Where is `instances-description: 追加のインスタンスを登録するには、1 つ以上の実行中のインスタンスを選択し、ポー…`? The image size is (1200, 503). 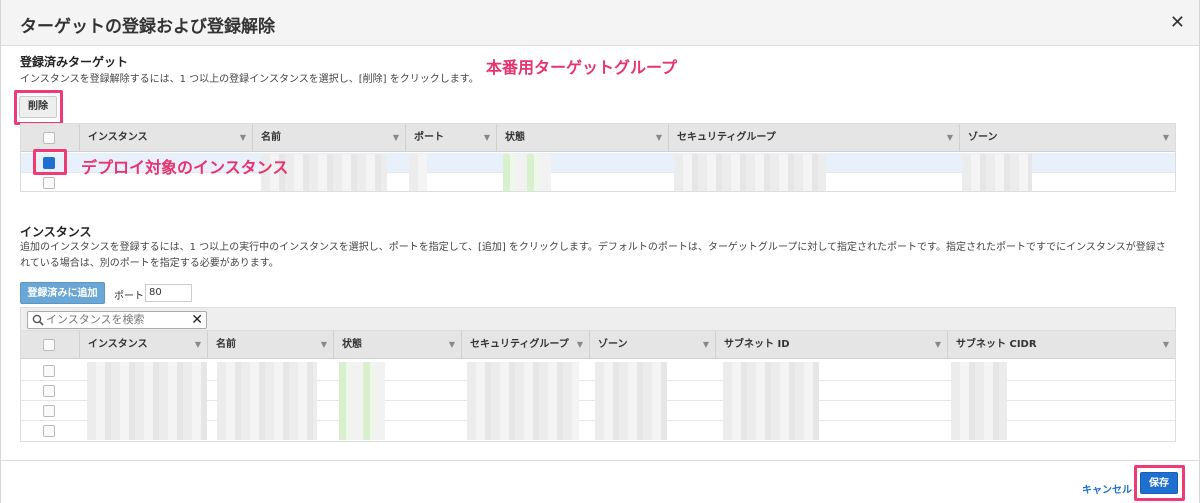
instances-description: 追加のインスタンスを登録するには、1 つ以上の実行中のインスタンスを選択し、ポー… is located at coordinates (593, 255).